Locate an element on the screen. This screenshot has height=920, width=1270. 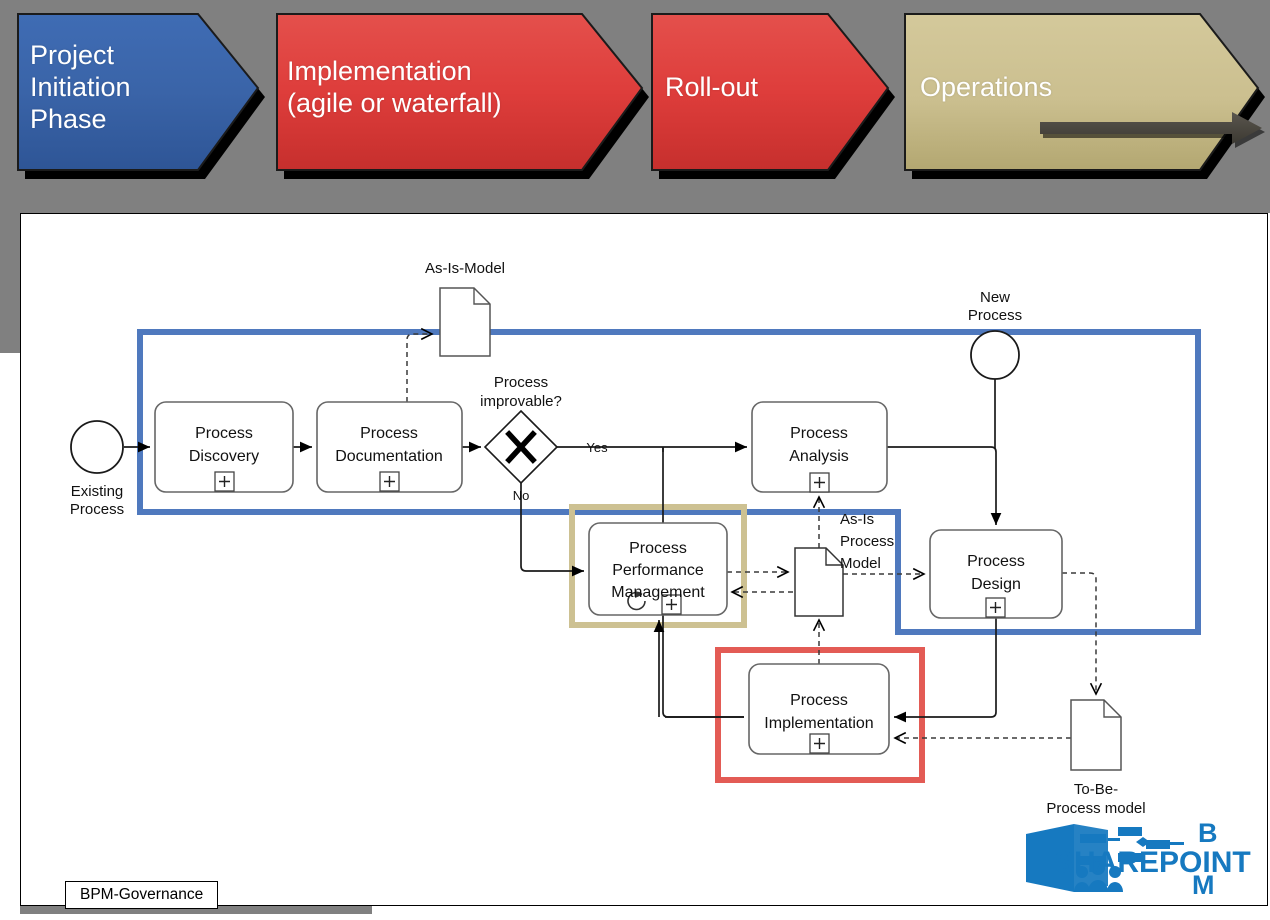
start-event-new-process is located at coordinates (995, 355).